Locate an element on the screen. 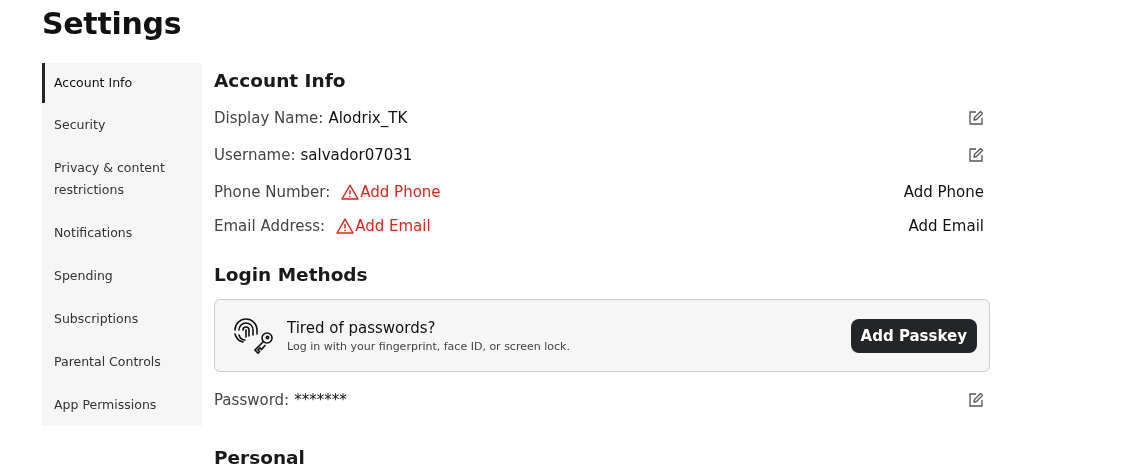 Image resolution: width=1128 pixels, height=472 pixels. sidebar-item: Account Info is located at coordinates (122, 83).